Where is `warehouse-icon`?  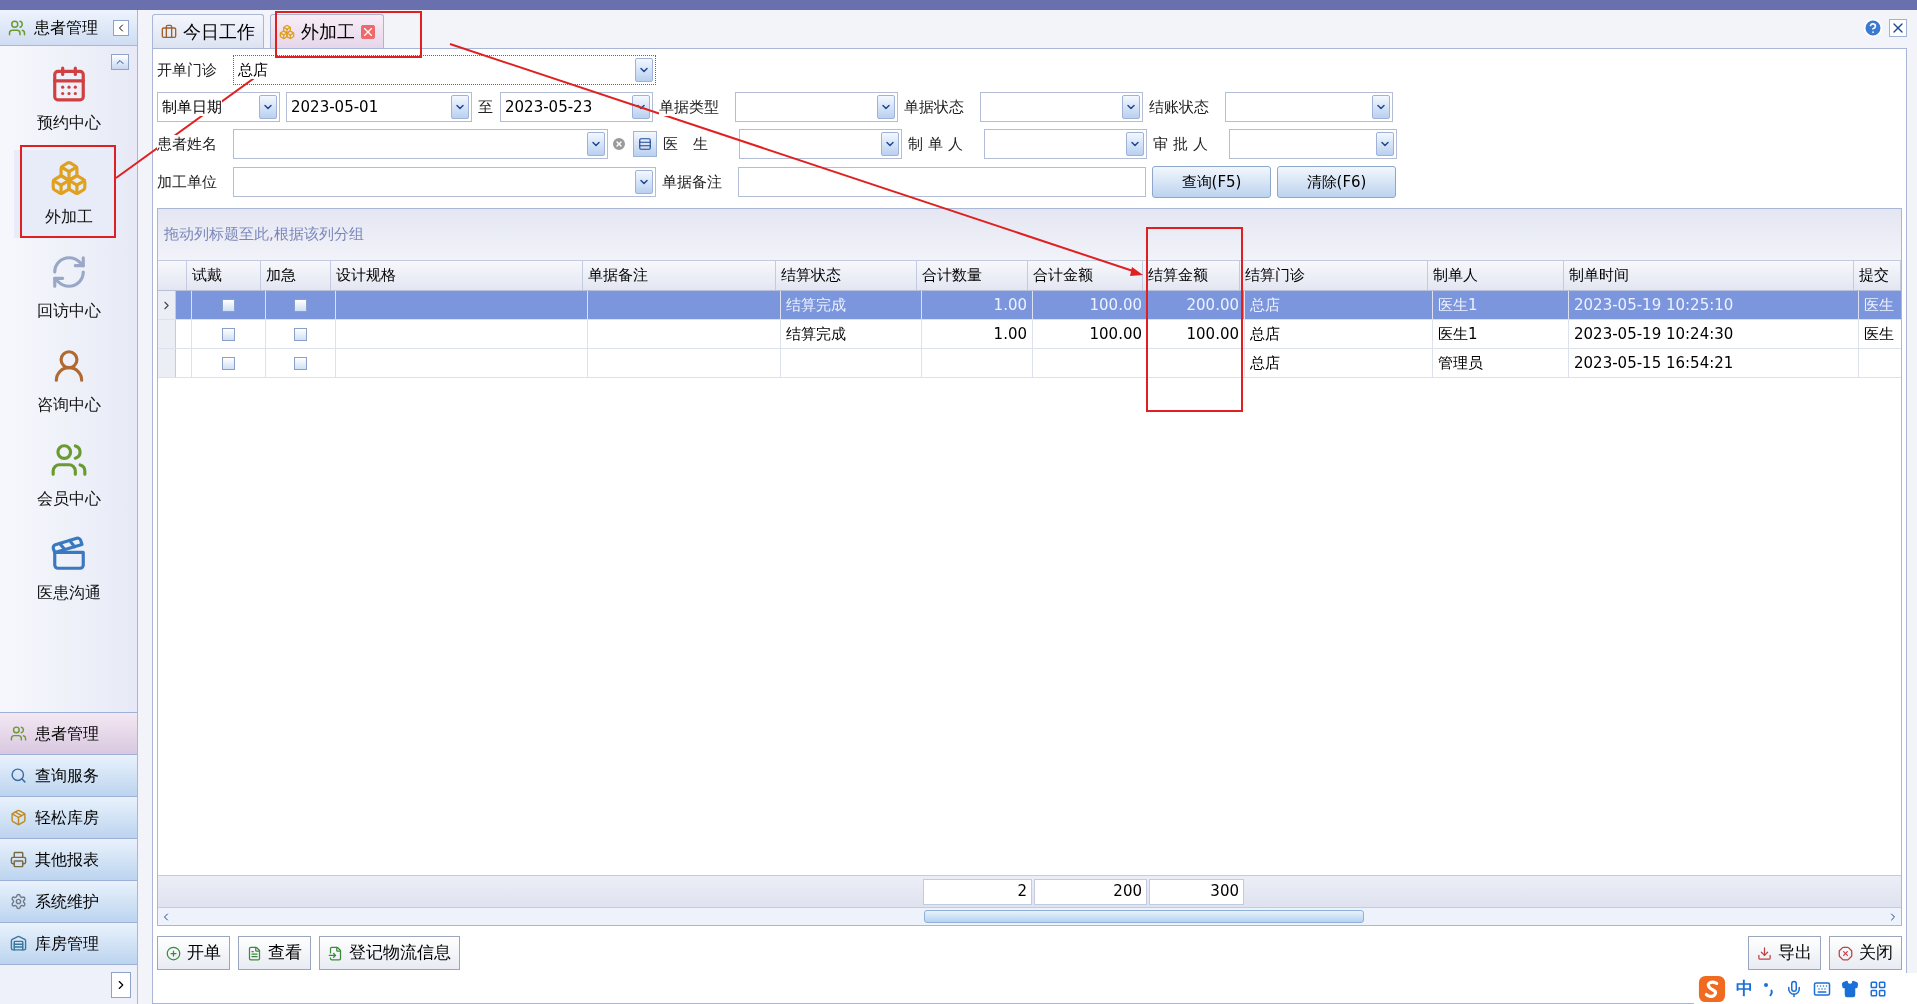 warehouse-icon is located at coordinates (18, 943).